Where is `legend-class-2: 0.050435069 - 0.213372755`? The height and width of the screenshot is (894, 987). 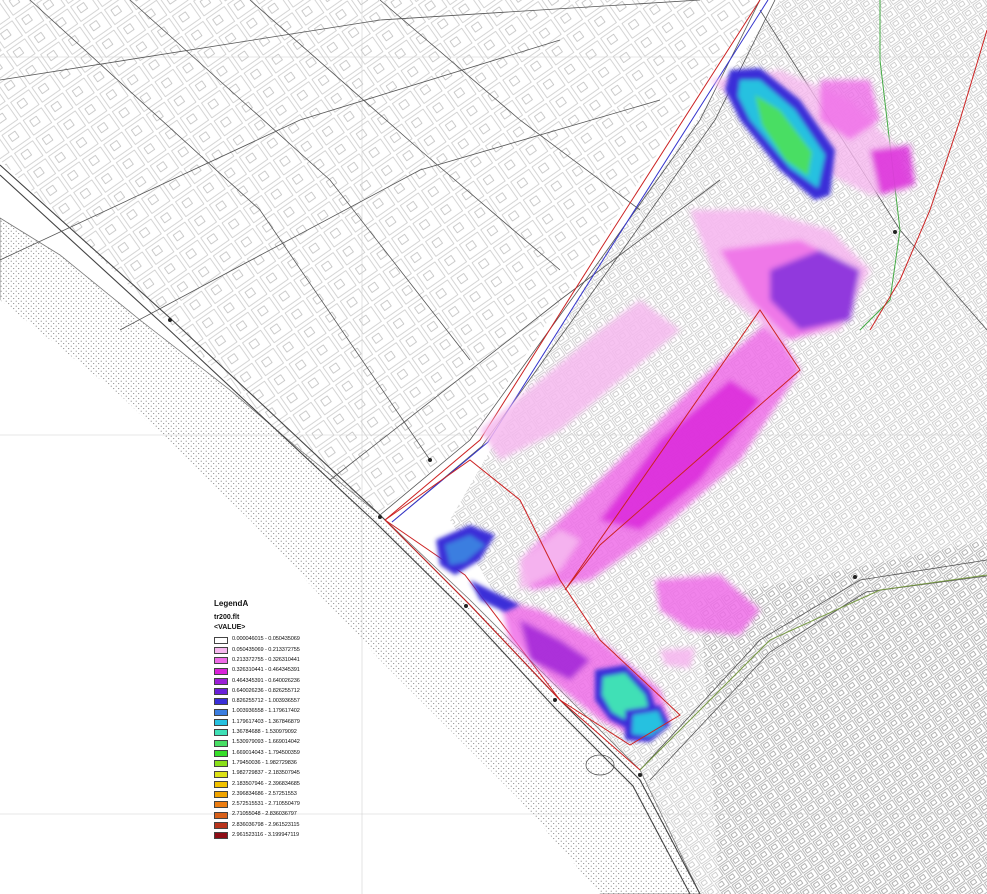 legend-class-2: 0.050435069 - 0.213372755 is located at coordinates (269, 650).